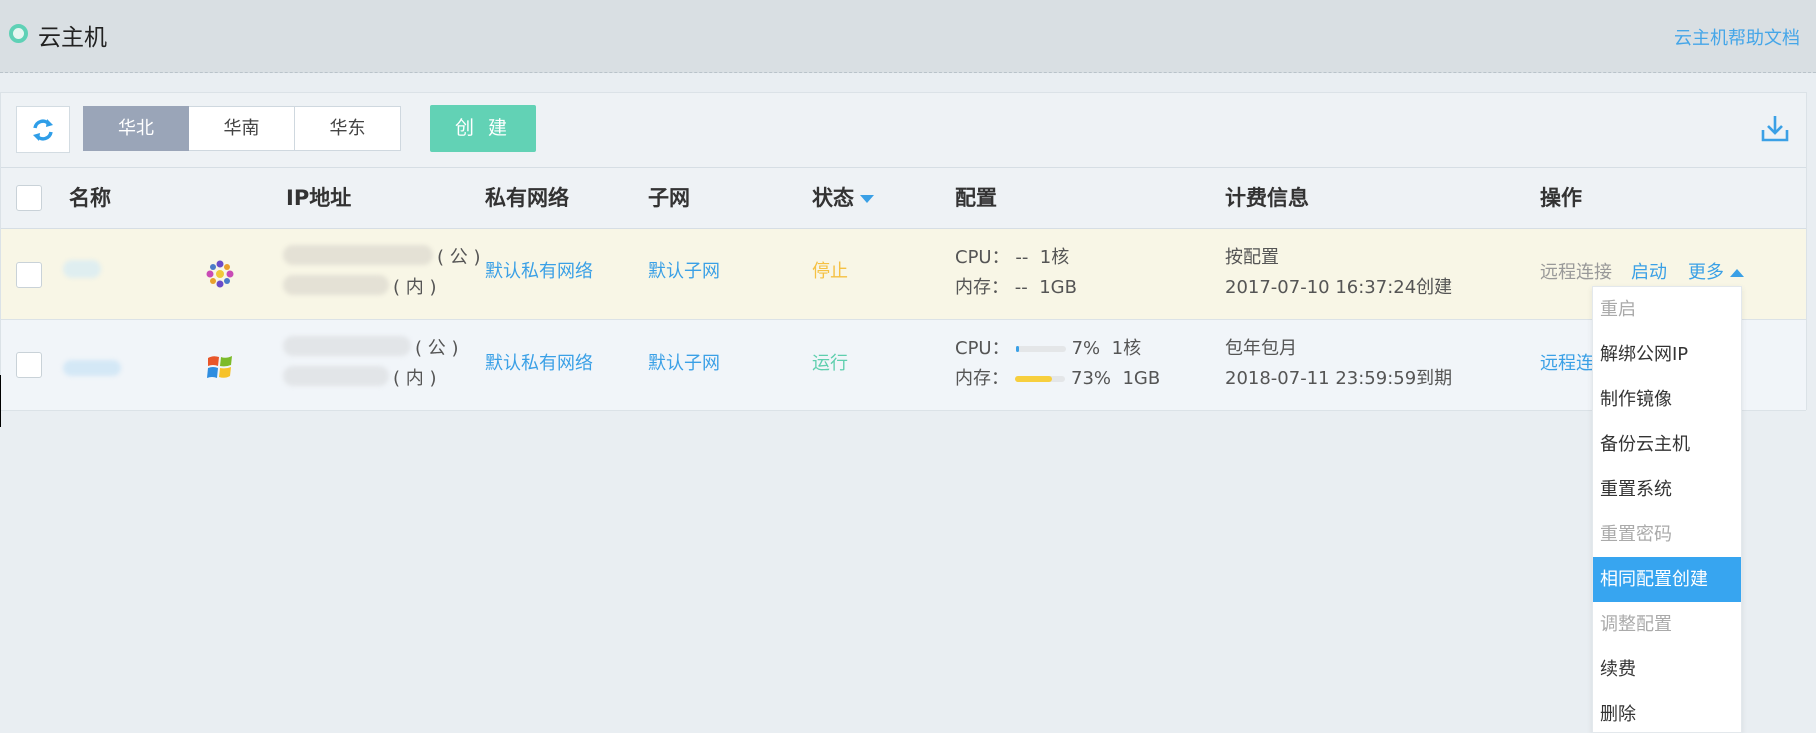  I want to click on mem-value: 73%, so click(1091, 378).